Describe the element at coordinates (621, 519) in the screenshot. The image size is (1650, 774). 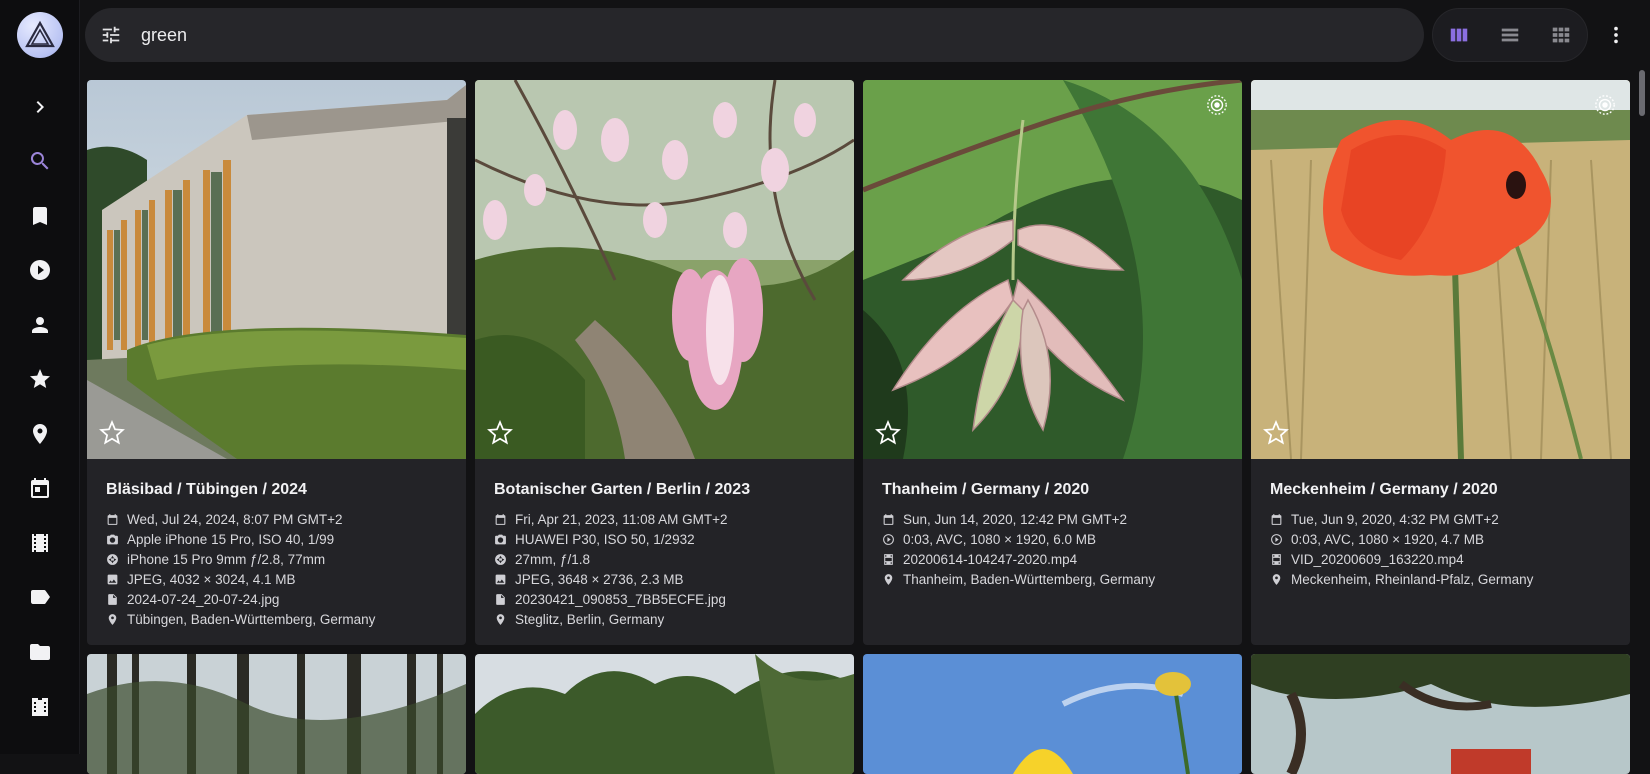
I see `detail-text: Fri, Apr 21, 2023, 11:08 AM GMT+2` at that location.